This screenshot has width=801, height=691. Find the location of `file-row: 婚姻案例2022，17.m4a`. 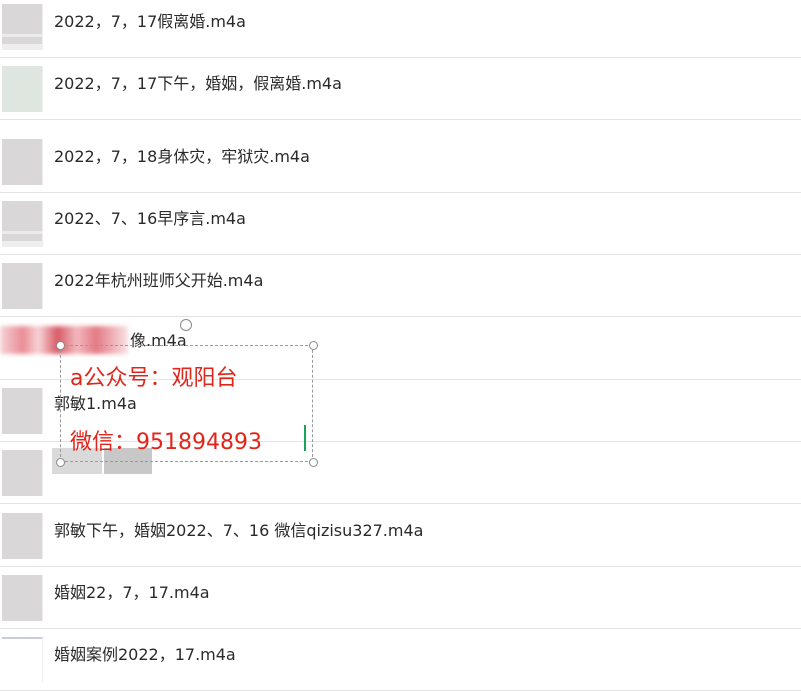

file-row: 婚姻案例2022，17.m4a is located at coordinates (400, 660).